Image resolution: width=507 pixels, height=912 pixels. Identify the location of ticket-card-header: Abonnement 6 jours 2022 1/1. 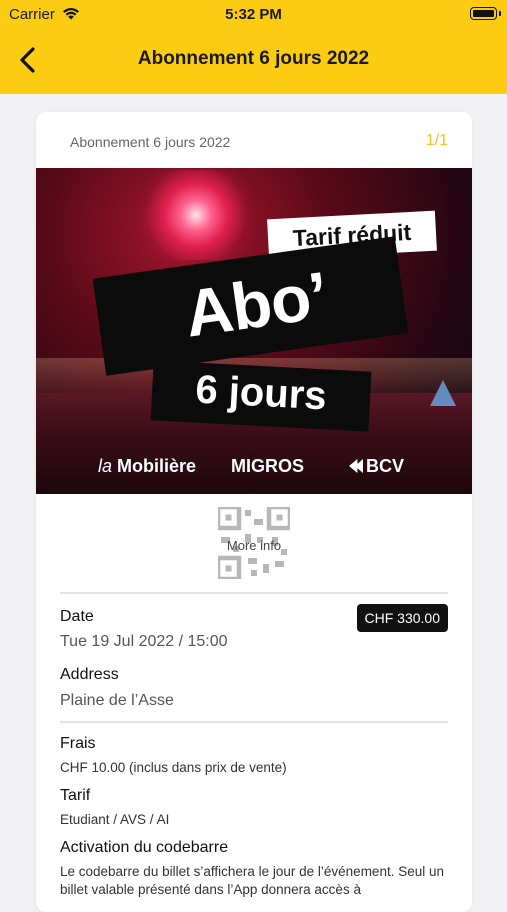
(254, 140).